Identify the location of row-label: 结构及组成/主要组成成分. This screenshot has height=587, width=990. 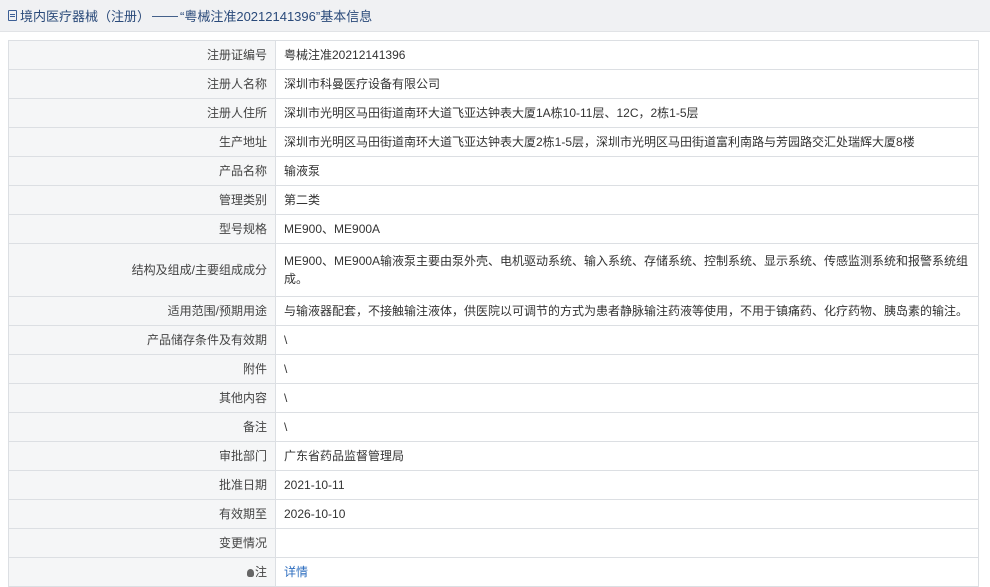
(142, 270).